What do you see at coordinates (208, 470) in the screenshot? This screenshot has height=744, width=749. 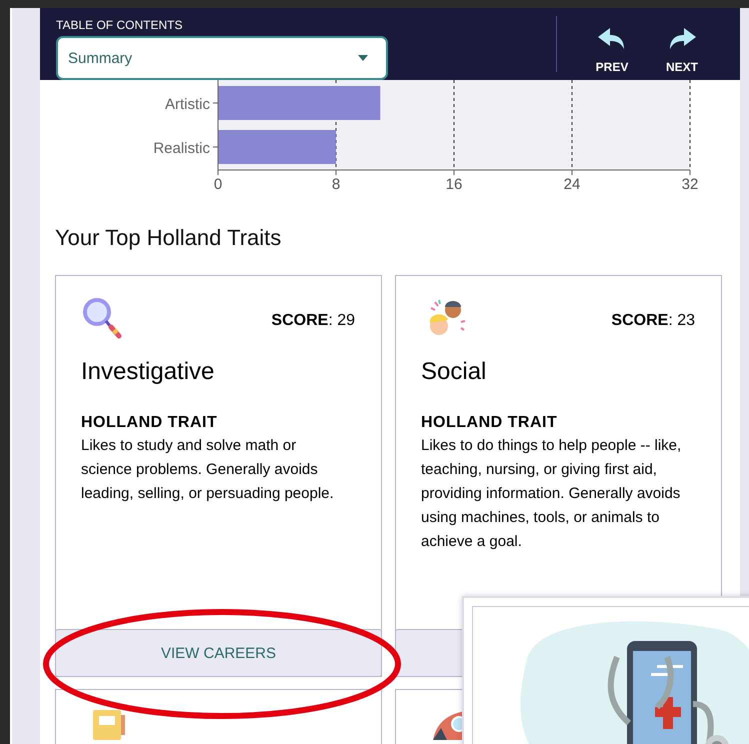 I see `trait-description: Likes to study and solve math or science problems. Generally avoids leading, selling, or persuading people.` at bounding box center [208, 470].